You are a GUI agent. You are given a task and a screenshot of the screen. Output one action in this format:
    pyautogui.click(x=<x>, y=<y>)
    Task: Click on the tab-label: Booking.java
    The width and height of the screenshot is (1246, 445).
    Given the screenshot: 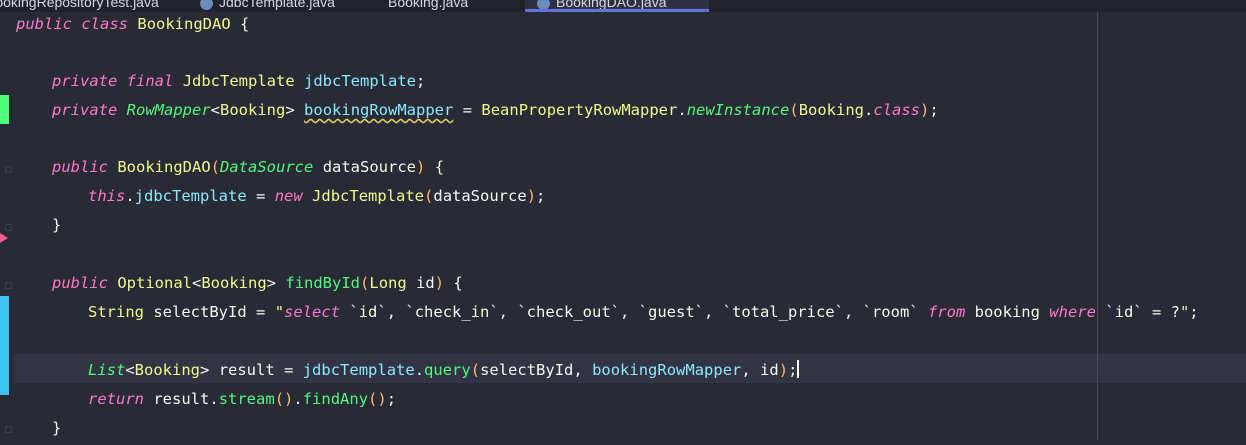 What is the action you would take?
    pyautogui.click(x=428, y=5)
    